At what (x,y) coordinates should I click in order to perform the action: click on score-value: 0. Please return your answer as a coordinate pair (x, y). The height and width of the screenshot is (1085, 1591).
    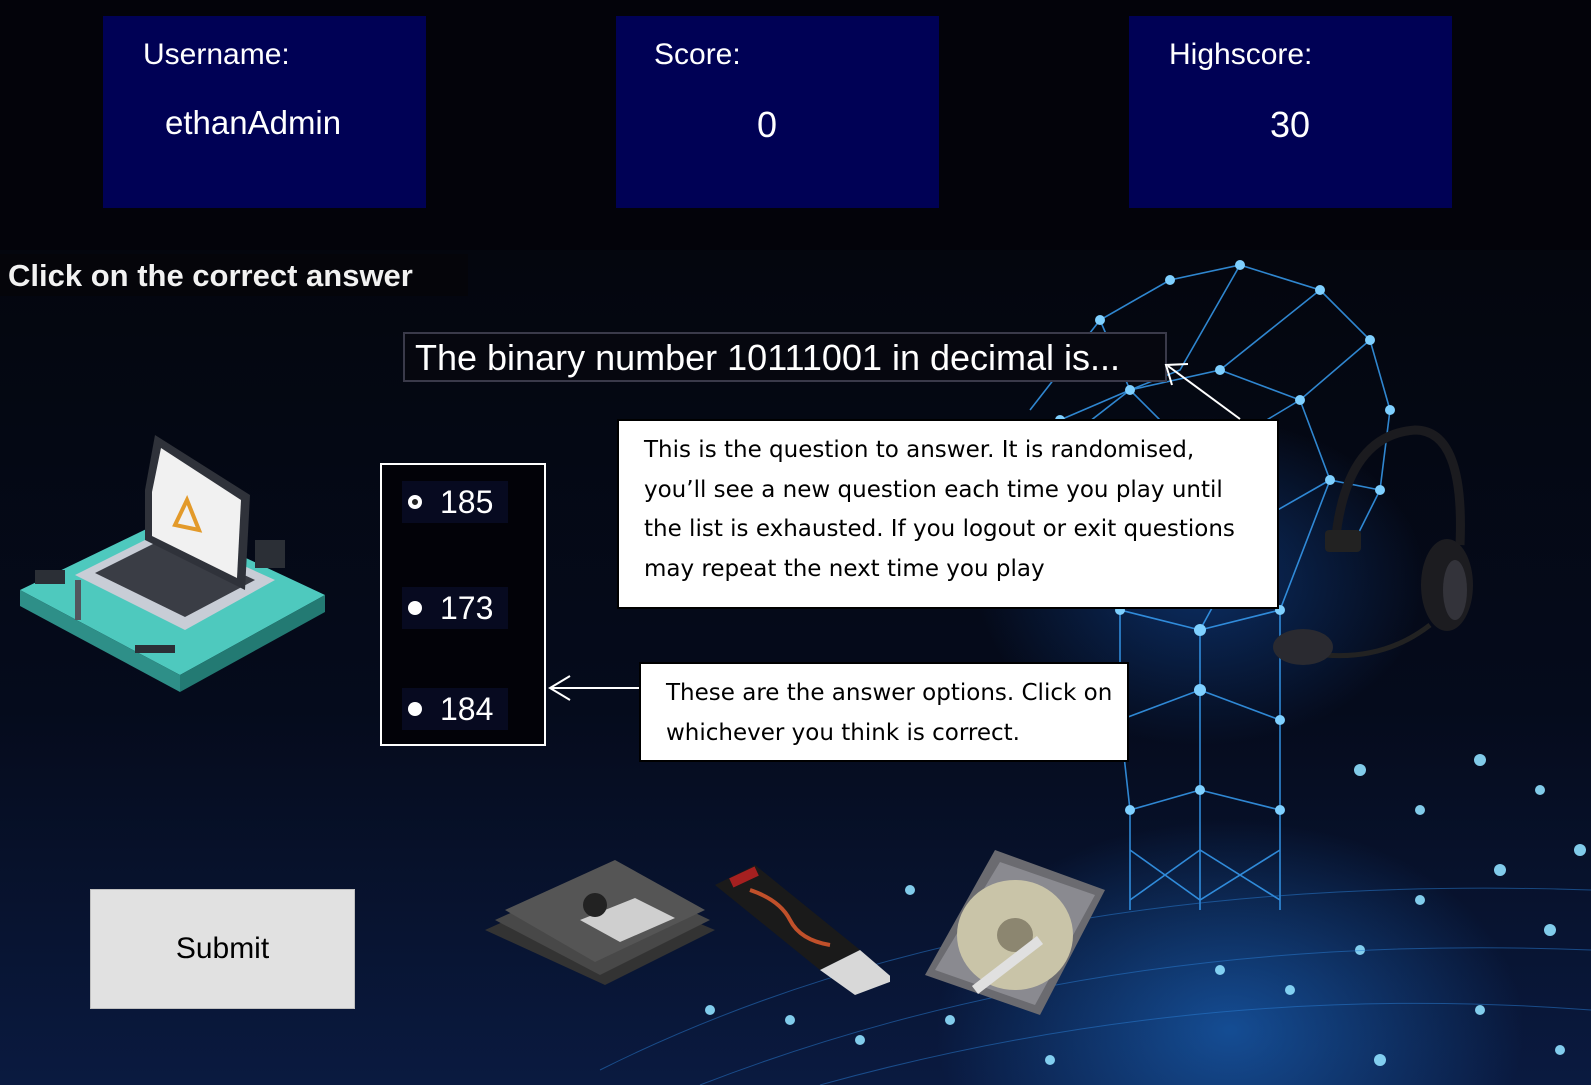
    Looking at the image, I should click on (767, 124).